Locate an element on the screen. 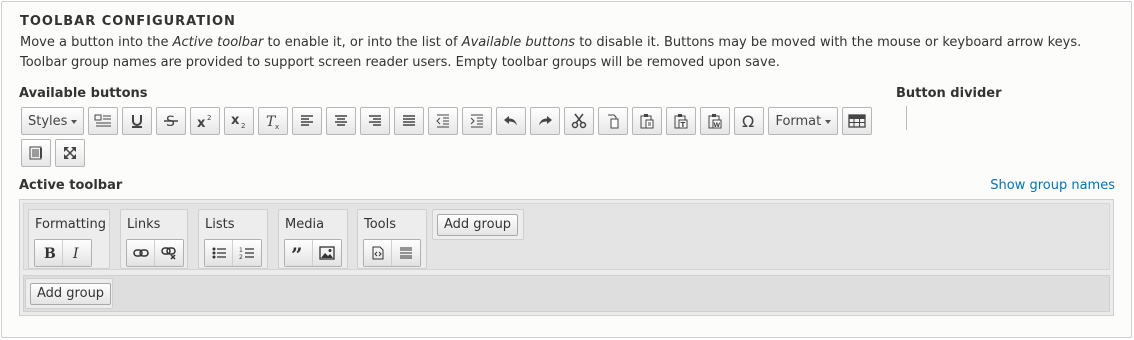  group-buttons: ” is located at coordinates (313, 253).